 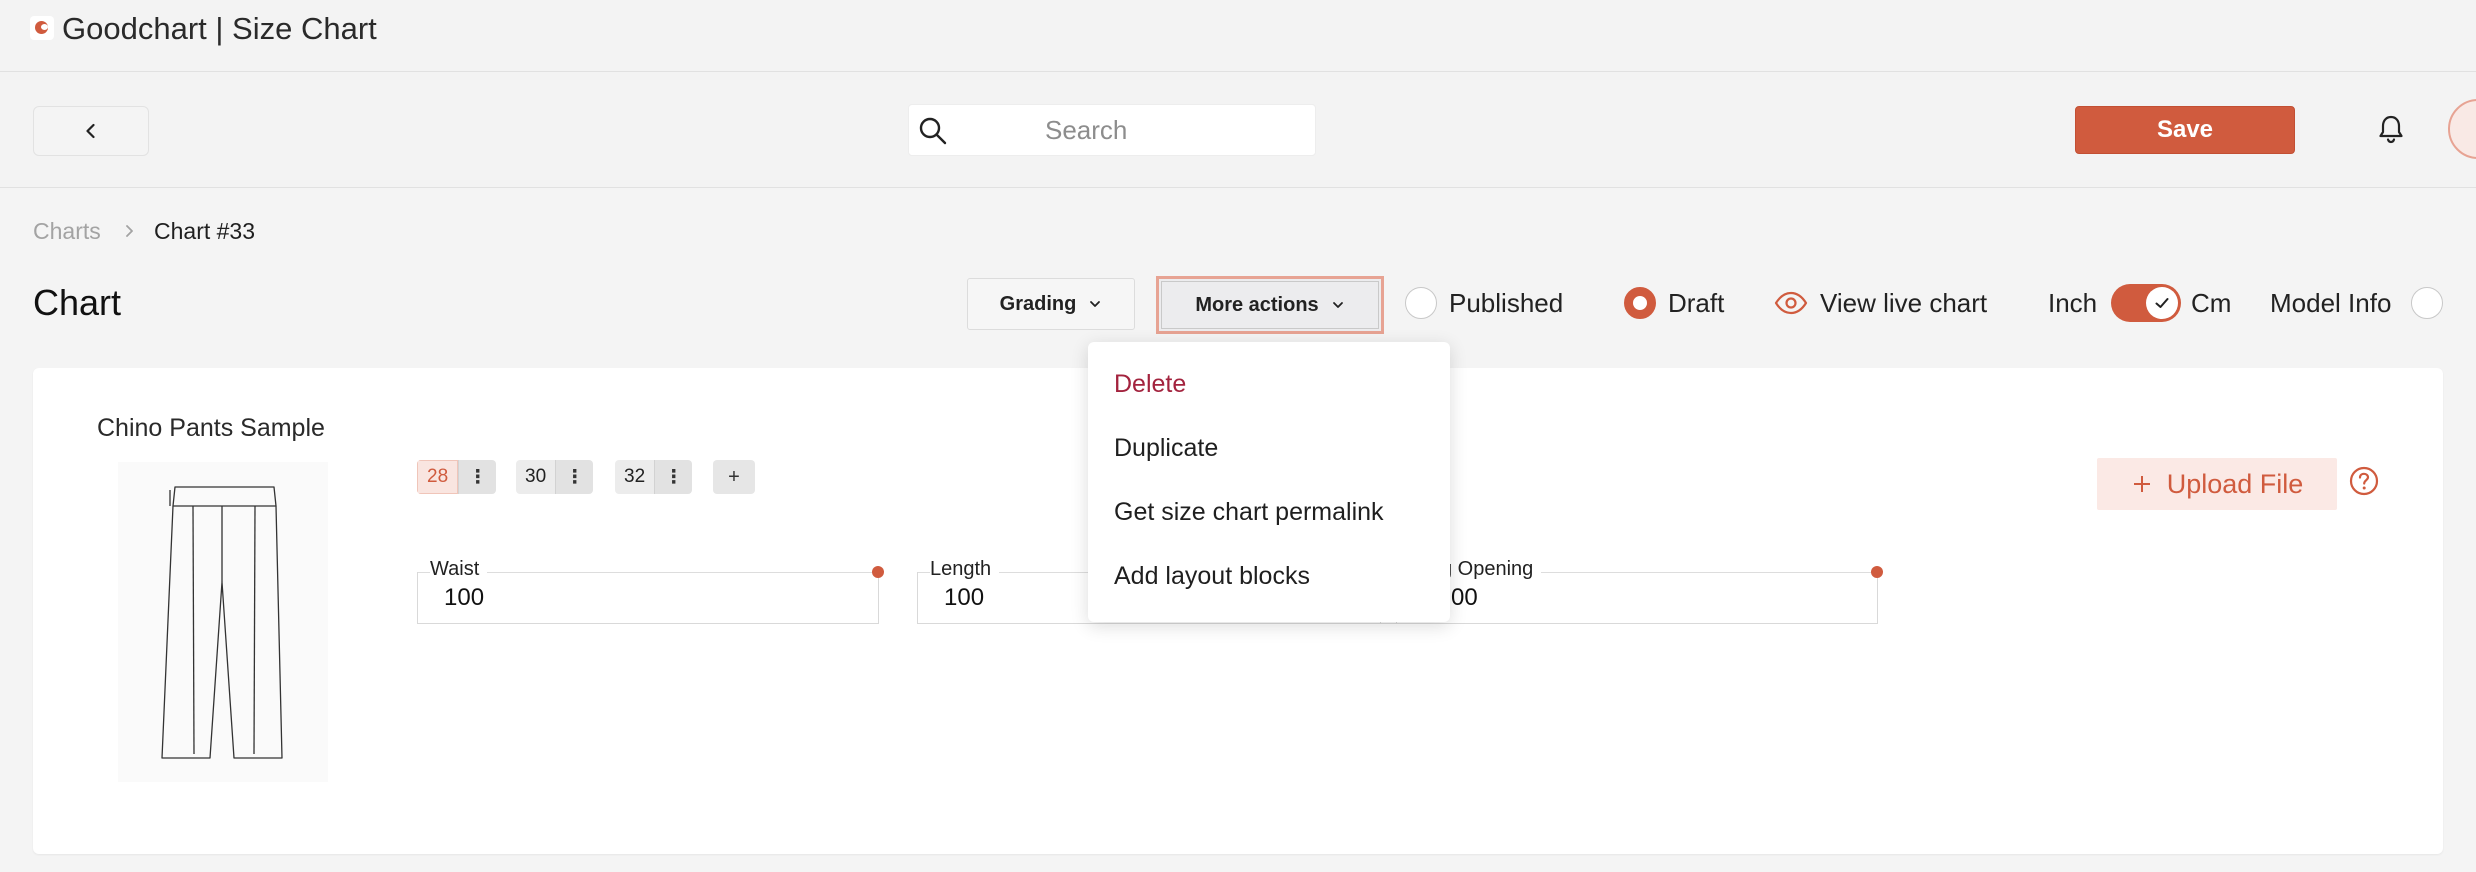 I want to click on chevron-left-icon, so click(x=90, y=131).